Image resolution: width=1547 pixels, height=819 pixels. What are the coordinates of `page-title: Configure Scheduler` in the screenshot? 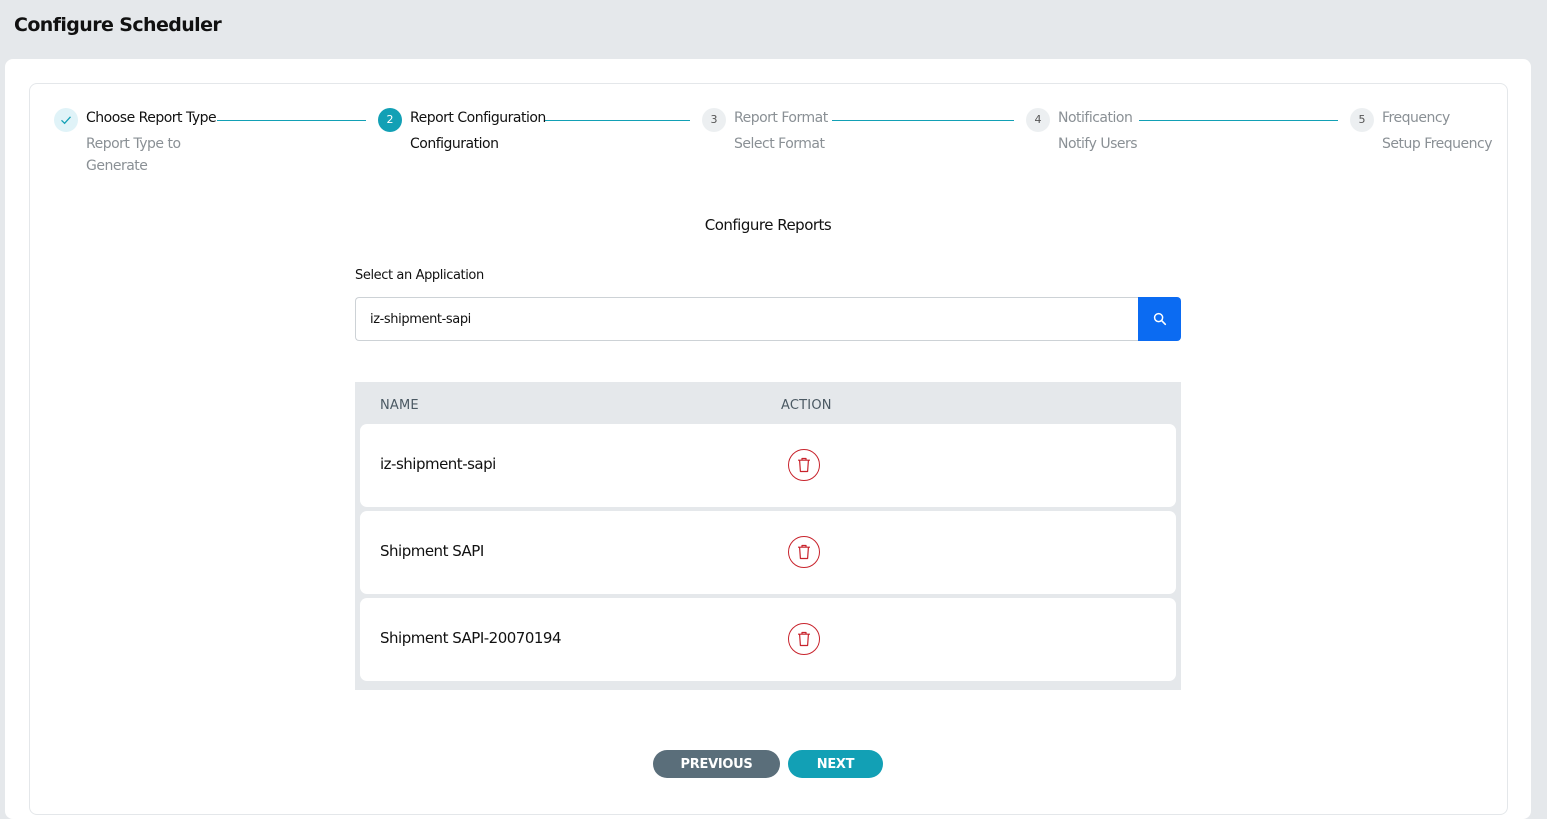 It's located at (118, 25).